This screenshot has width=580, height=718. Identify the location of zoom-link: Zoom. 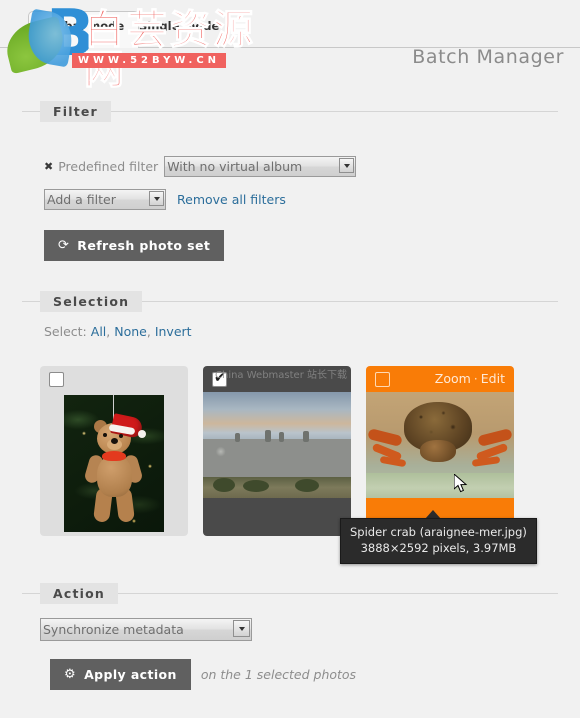
(453, 378).